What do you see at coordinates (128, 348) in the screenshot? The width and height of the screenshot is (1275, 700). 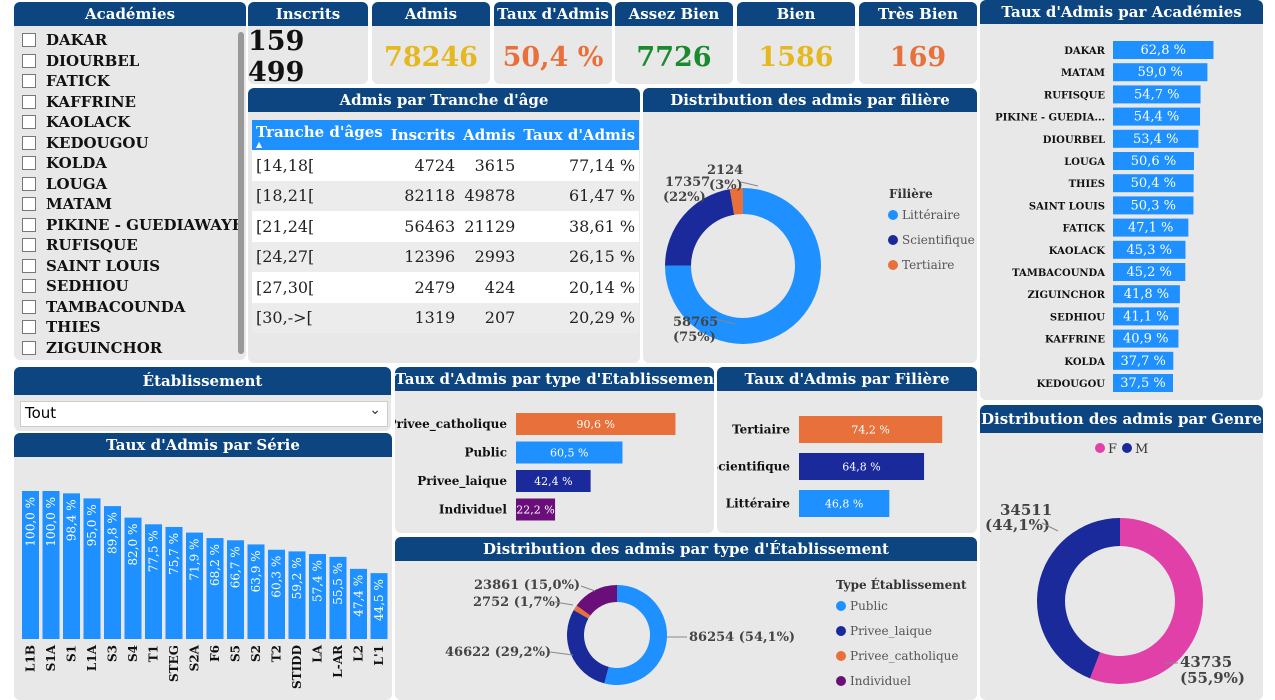 I see `academie-checkbox-item: ZIGUINCHOR` at bounding box center [128, 348].